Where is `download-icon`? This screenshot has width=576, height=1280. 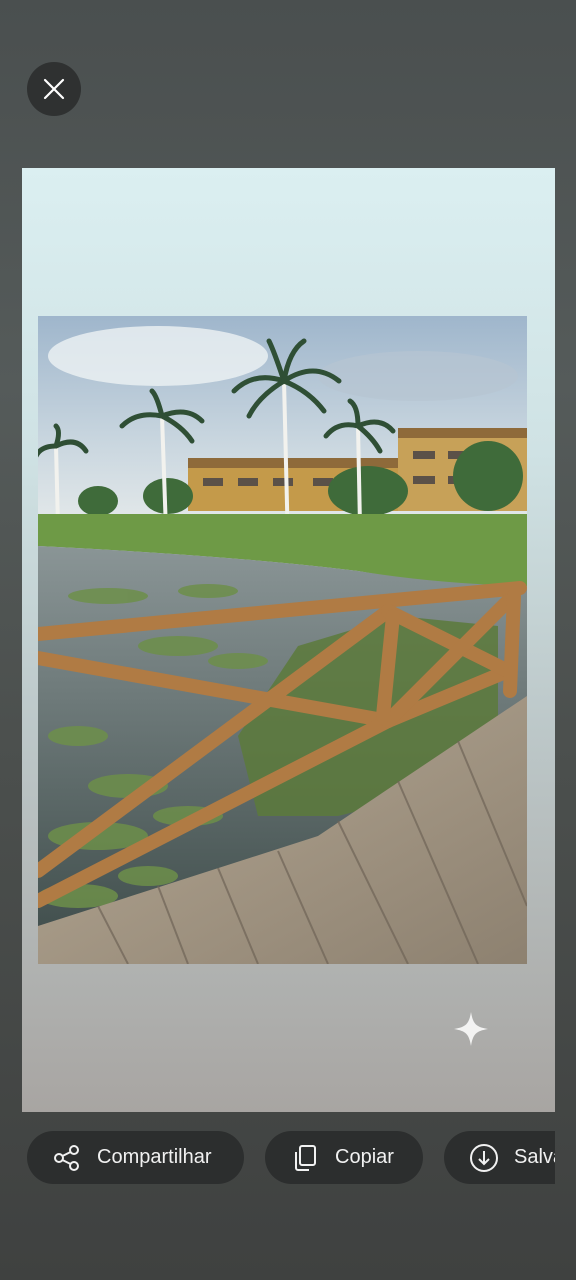 download-icon is located at coordinates (484, 1158).